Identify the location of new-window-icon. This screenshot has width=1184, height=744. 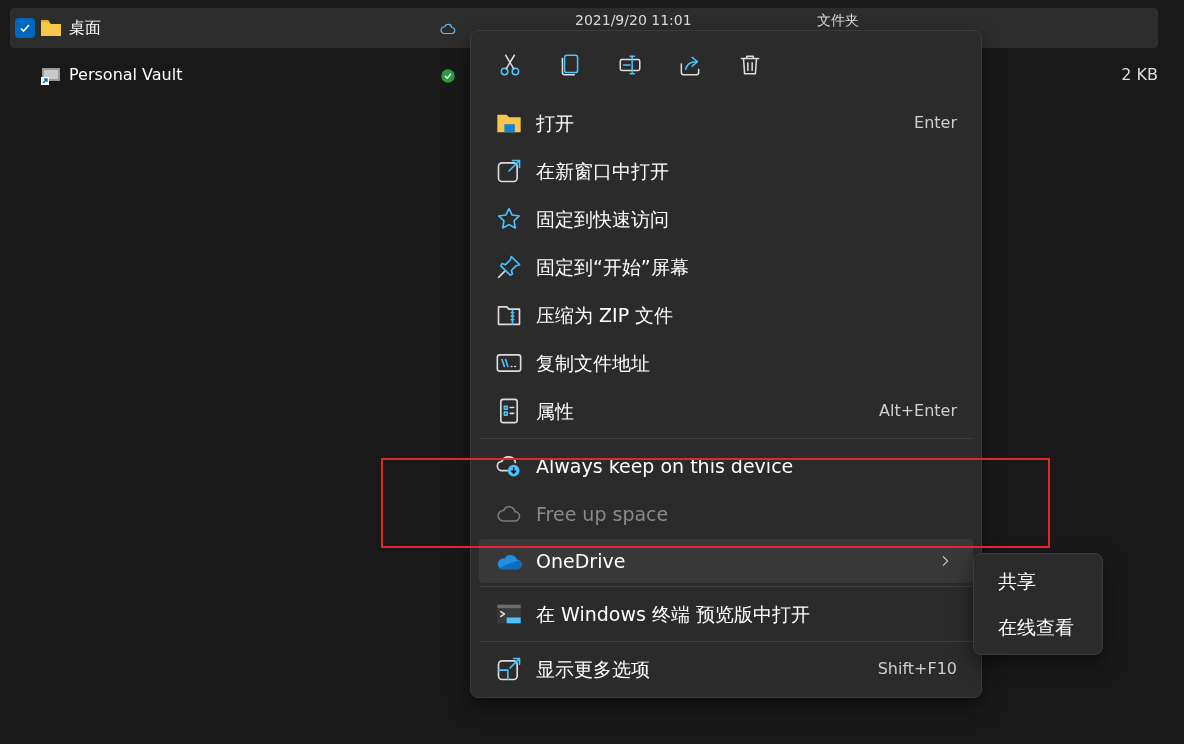
(509, 171).